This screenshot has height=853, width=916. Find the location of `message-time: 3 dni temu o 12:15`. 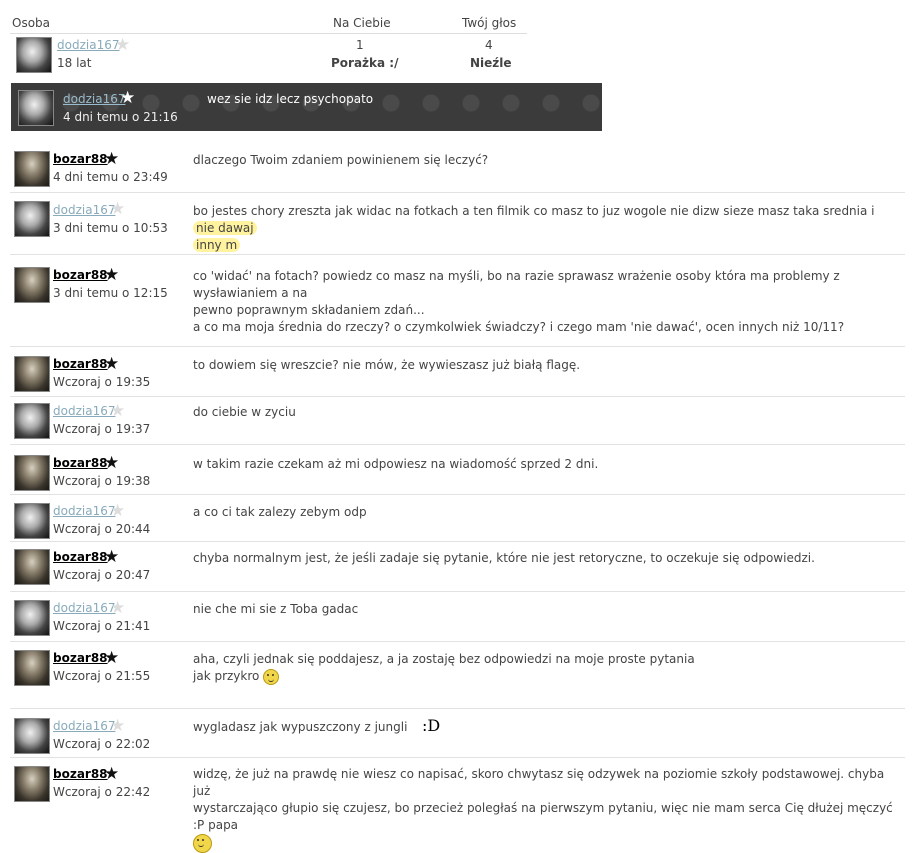

message-time: 3 dni temu o 12:15 is located at coordinates (110, 293).